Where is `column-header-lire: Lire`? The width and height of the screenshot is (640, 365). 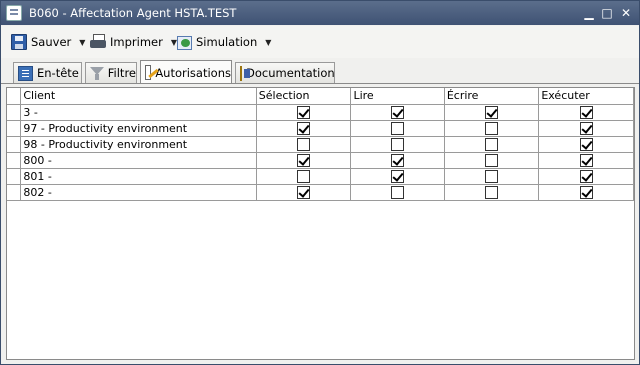 column-header-lire: Lire is located at coordinates (397, 96).